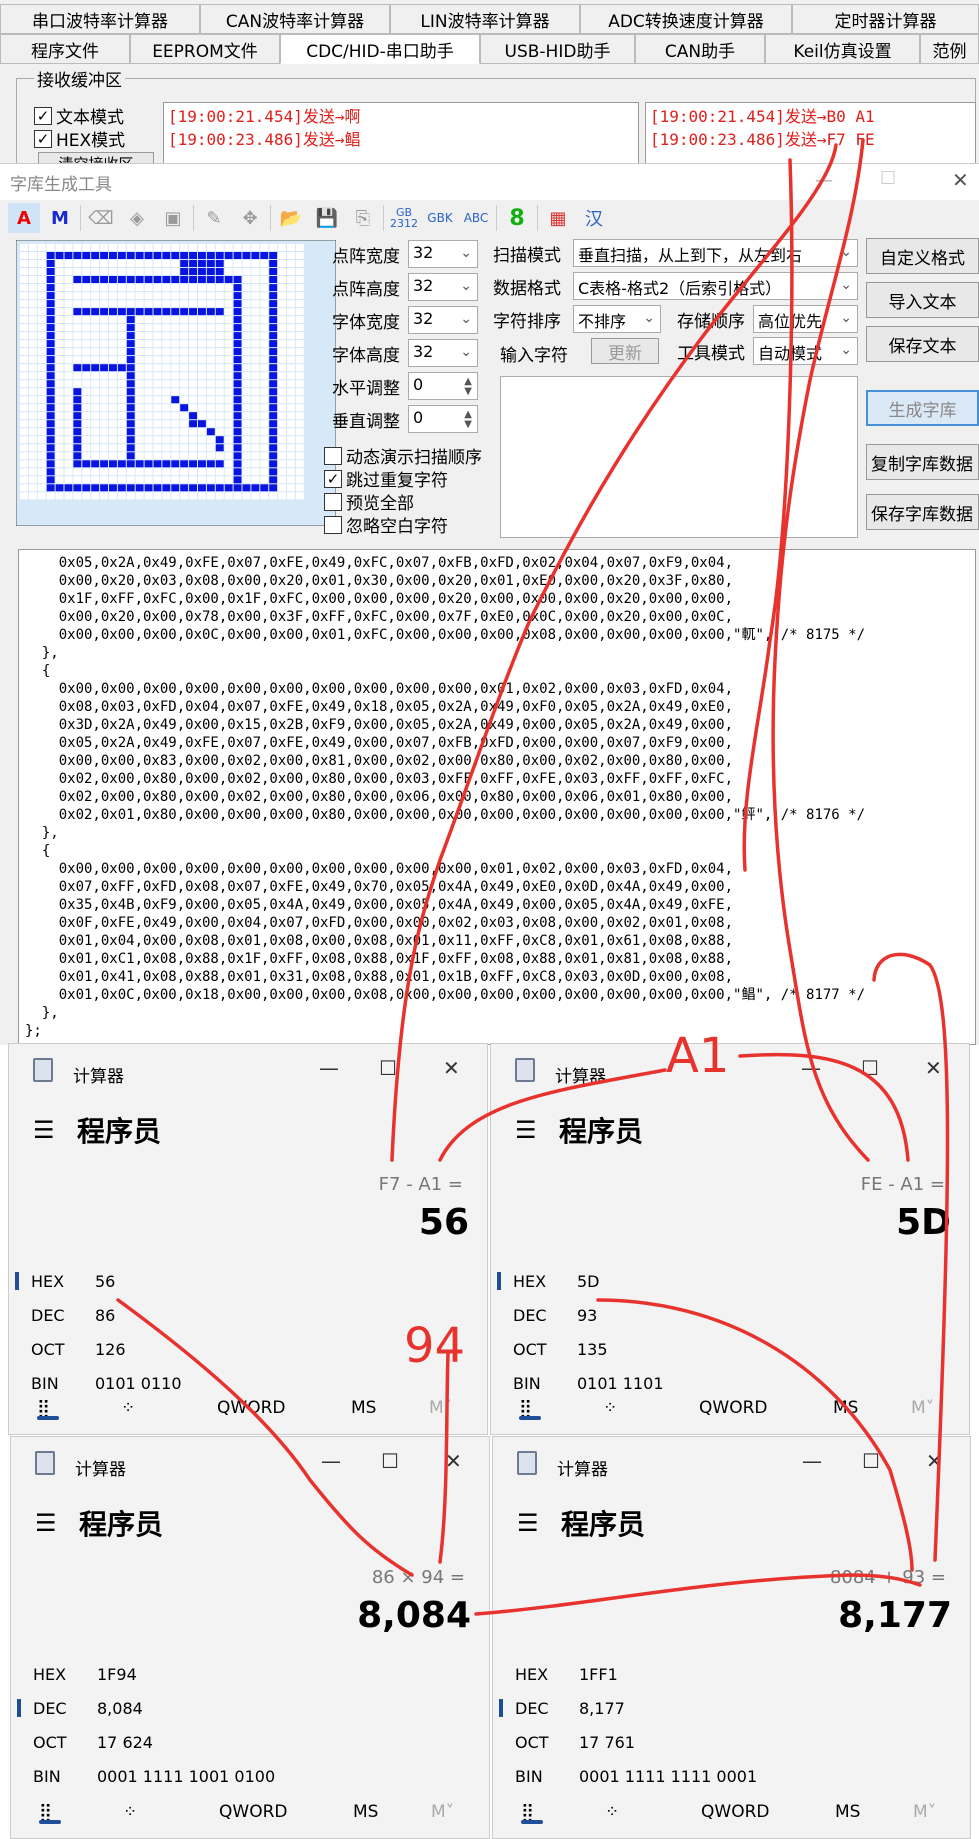  What do you see at coordinates (451, 1068) in the screenshot?
I see `close-icon: ✕` at bounding box center [451, 1068].